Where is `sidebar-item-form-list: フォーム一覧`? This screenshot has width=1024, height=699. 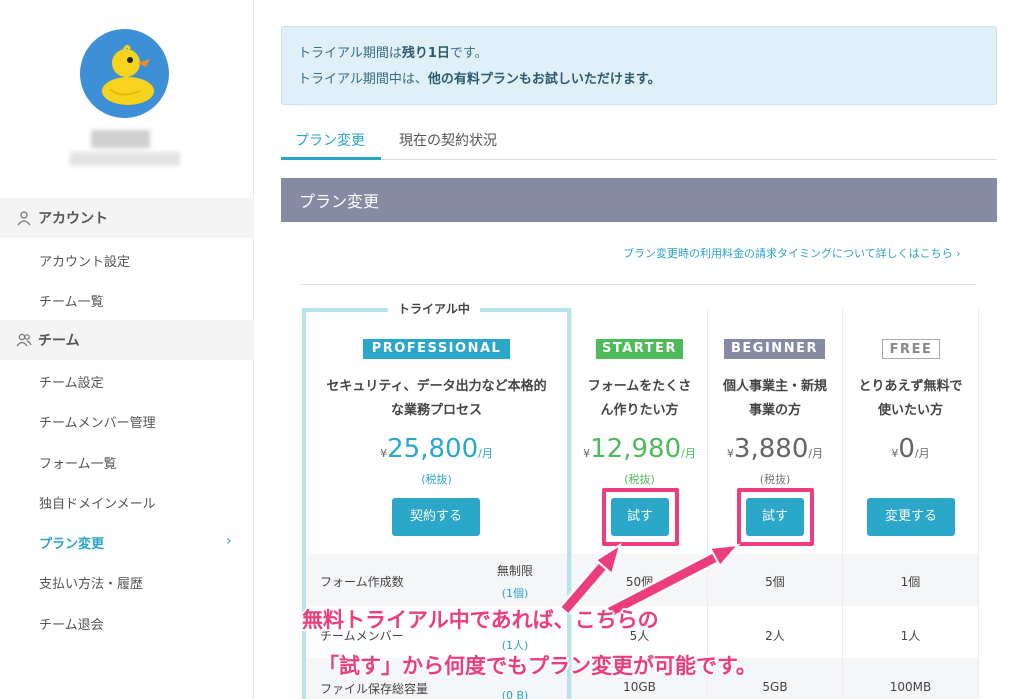
sidebar-item-form-list: フォーム一覧 is located at coordinates (78, 462).